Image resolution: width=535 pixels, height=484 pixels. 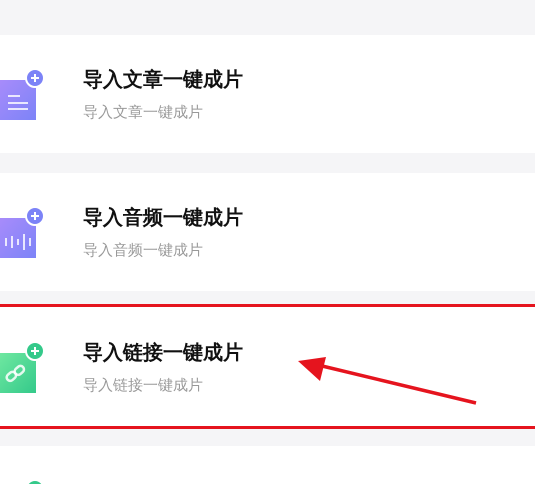 I want to click on option-title: 导入文章一键成片, so click(x=163, y=79).